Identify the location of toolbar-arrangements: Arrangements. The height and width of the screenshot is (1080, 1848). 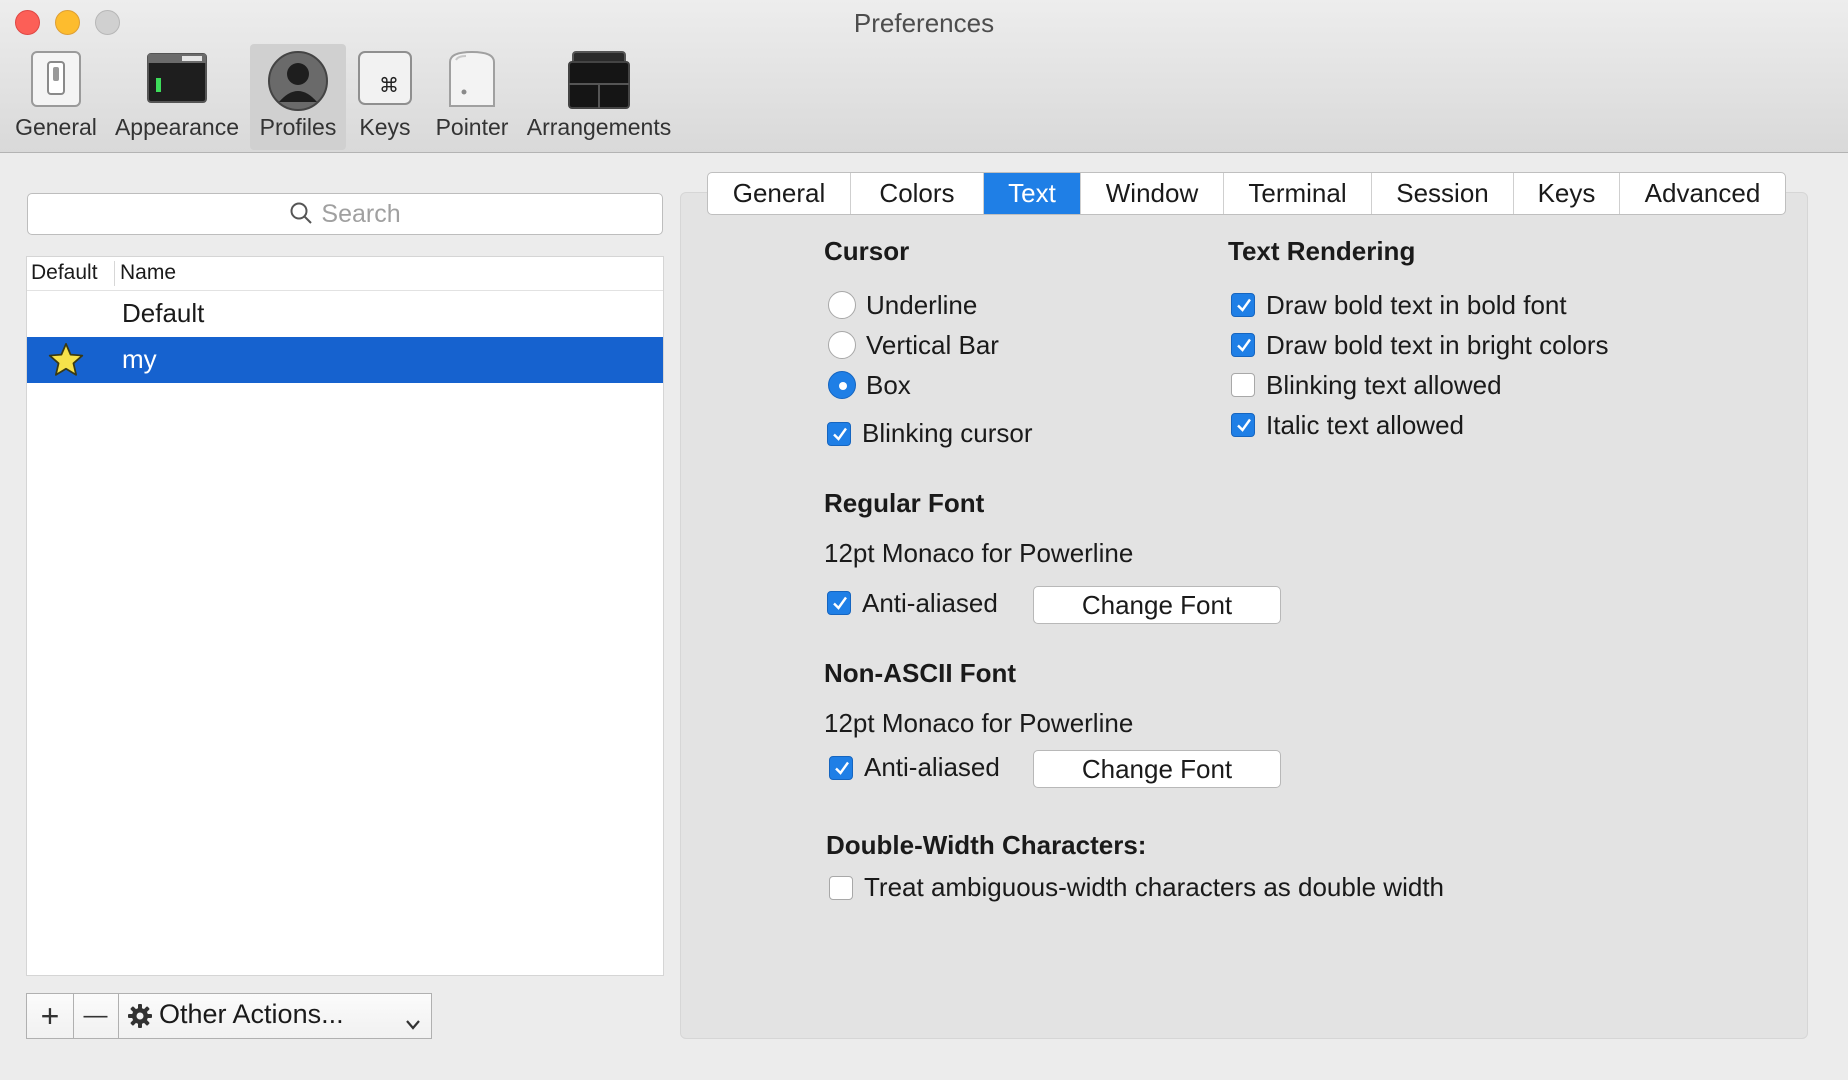
(599, 97).